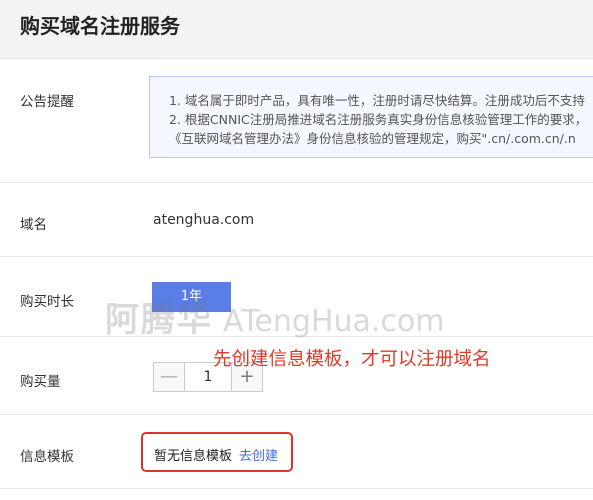 The width and height of the screenshot is (593, 500). I want to click on domain-value: atenghua.com, so click(204, 220).